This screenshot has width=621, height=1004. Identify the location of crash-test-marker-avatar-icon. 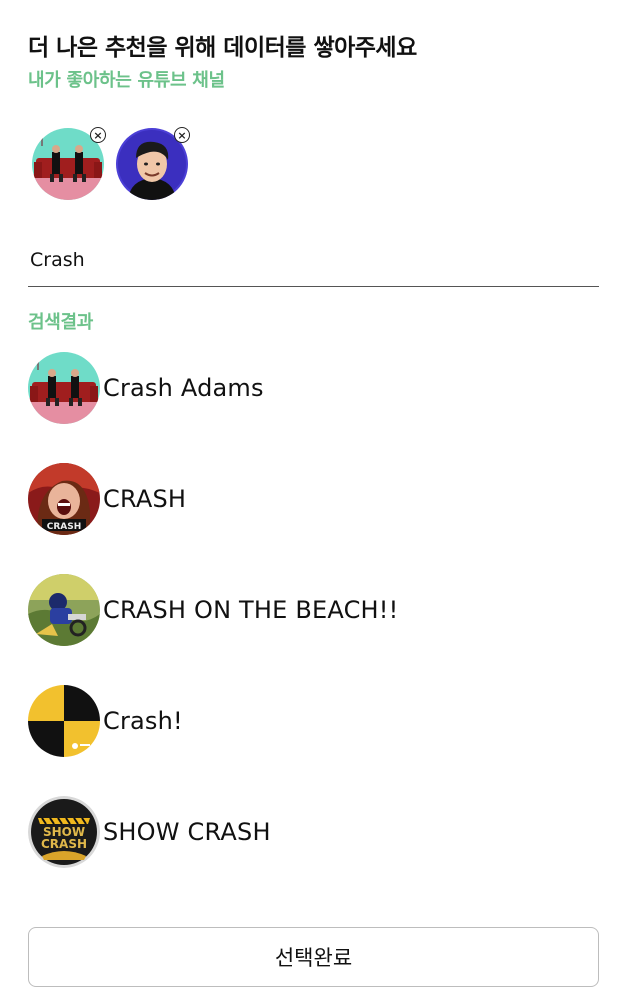
(64, 721).